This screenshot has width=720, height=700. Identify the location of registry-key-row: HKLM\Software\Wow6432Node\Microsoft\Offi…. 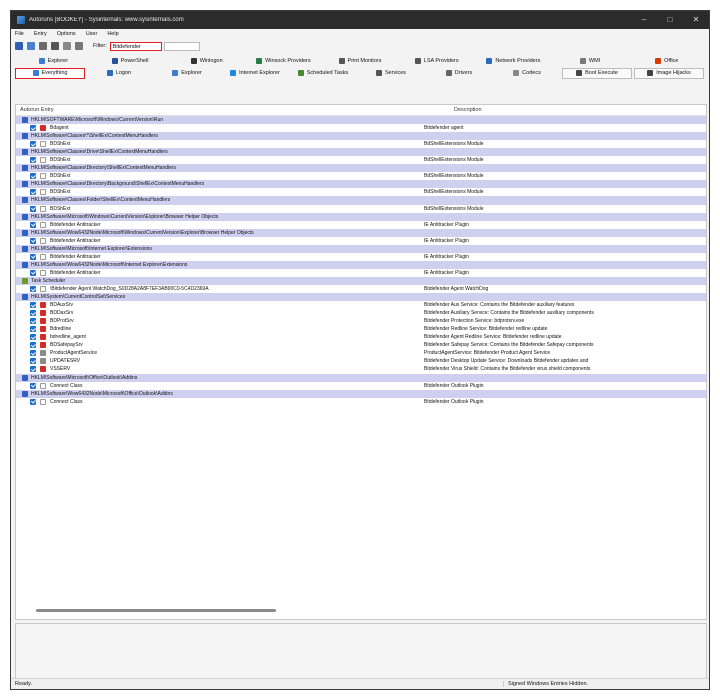
(361, 393).